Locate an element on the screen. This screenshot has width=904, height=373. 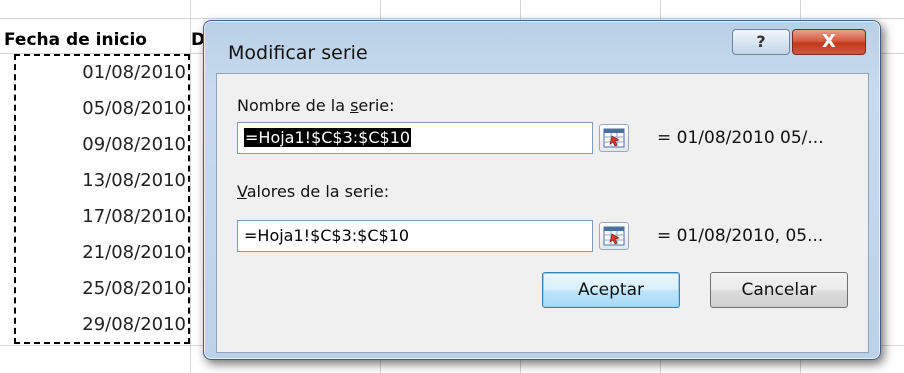
cancelar-button: Cancelar is located at coordinates (779, 290).